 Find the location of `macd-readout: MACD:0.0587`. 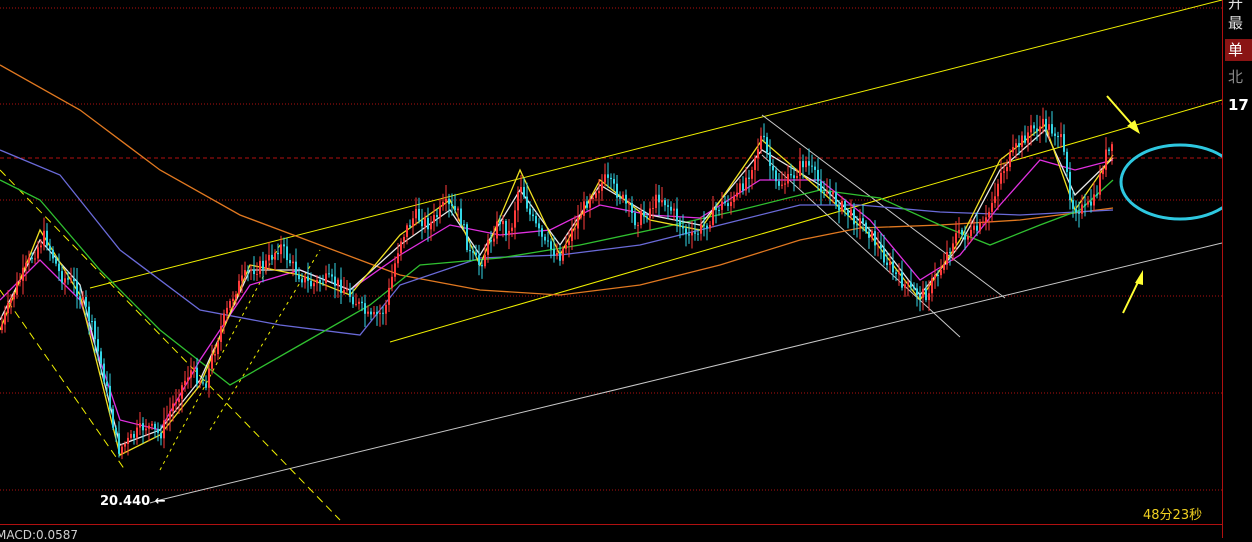

macd-readout: MACD:0.0587 is located at coordinates (39, 535).